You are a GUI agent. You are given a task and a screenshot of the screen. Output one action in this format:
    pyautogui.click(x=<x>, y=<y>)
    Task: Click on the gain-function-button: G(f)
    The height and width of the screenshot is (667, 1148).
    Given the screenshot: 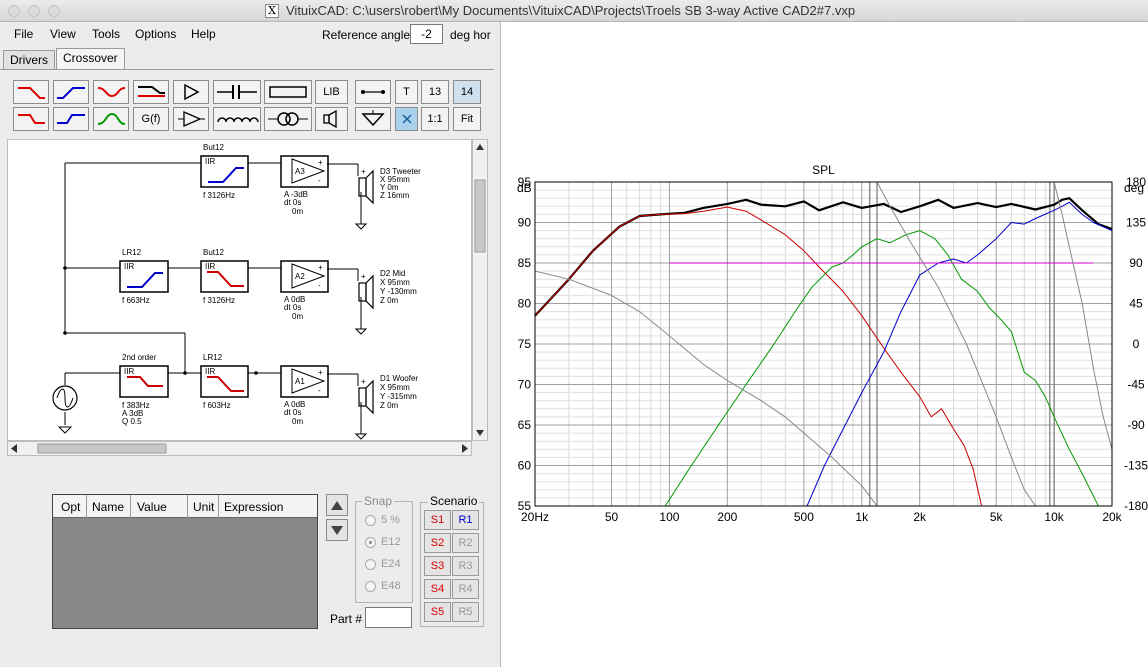 What is the action you would take?
    pyautogui.click(x=151, y=119)
    